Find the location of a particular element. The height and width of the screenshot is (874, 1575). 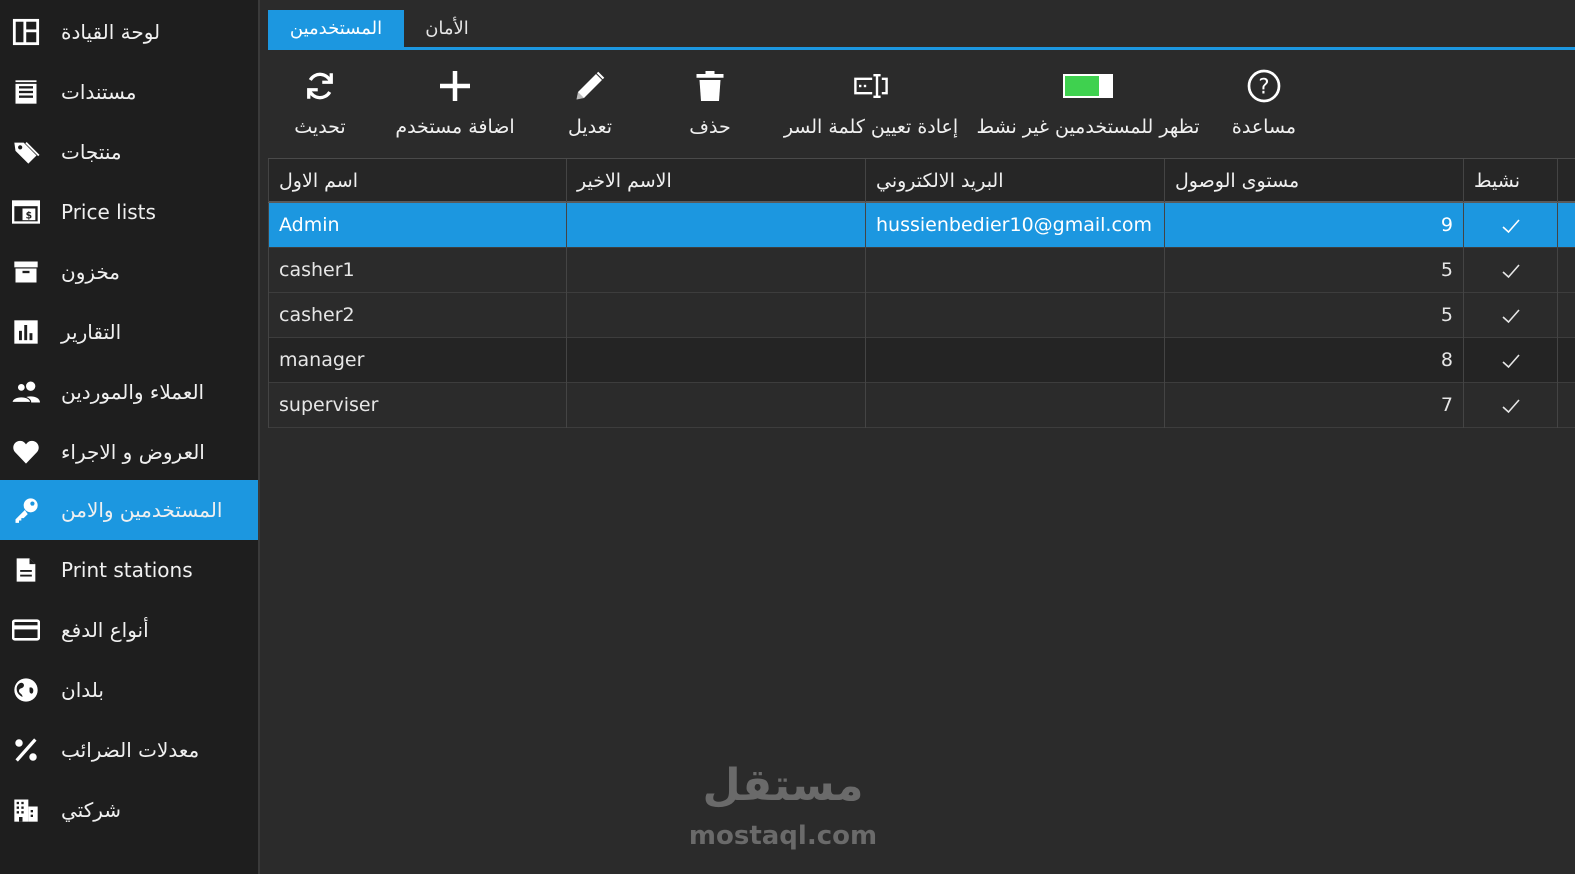

sidebar-item-products: منتجات is located at coordinates (129, 152).